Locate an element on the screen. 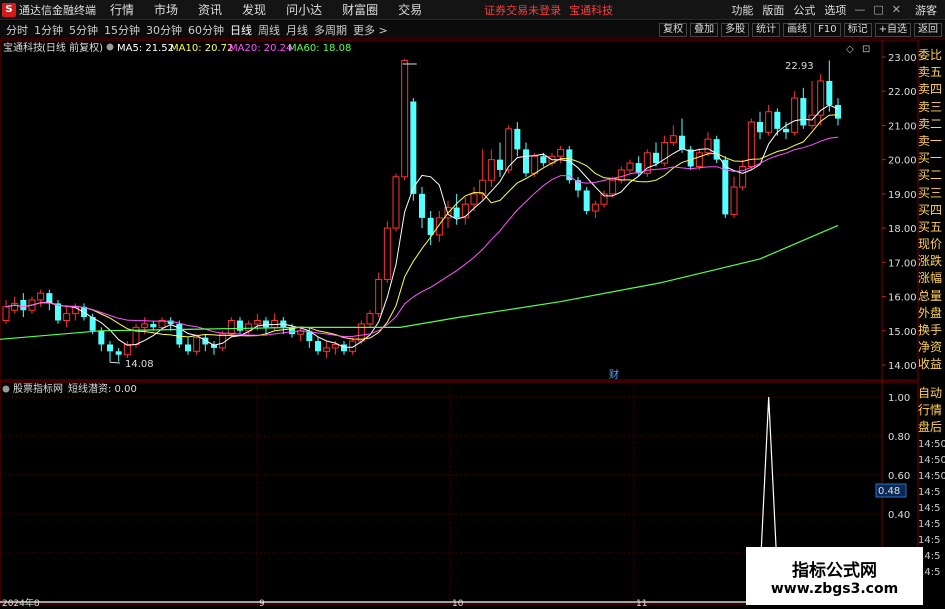 The image size is (945, 609). close-icon: ✕ is located at coordinates (896, 9).